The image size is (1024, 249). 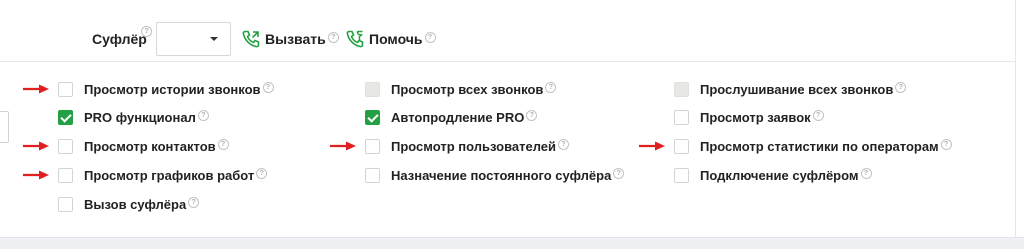 What do you see at coordinates (140, 117) in the screenshot?
I see `permission-label: PRO функционал` at bounding box center [140, 117].